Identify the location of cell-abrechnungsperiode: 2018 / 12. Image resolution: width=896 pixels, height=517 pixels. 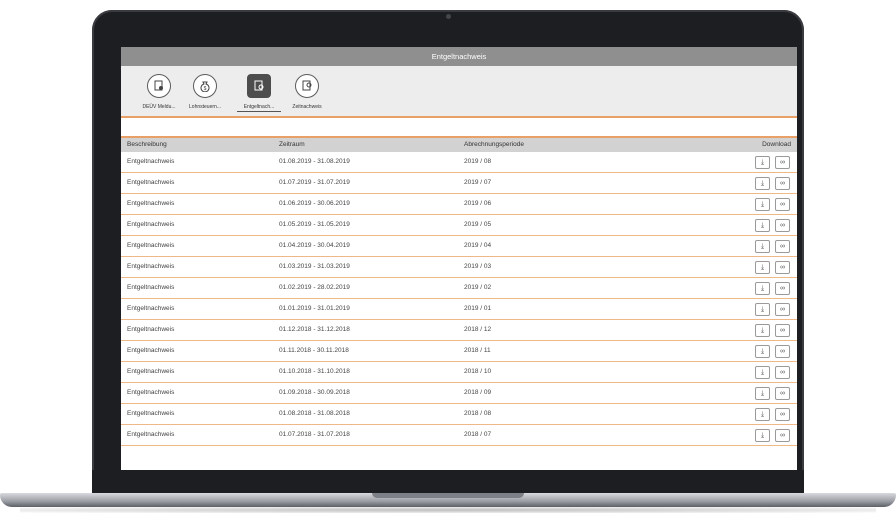
(478, 329).